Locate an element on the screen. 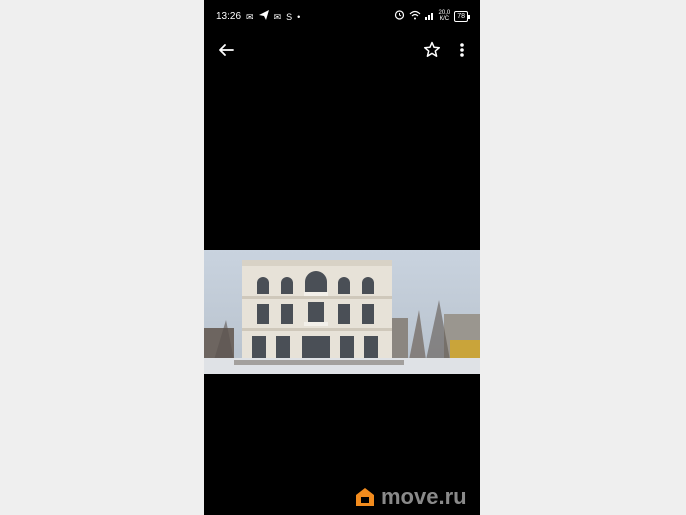  favorite-button is located at coordinates (432, 50).